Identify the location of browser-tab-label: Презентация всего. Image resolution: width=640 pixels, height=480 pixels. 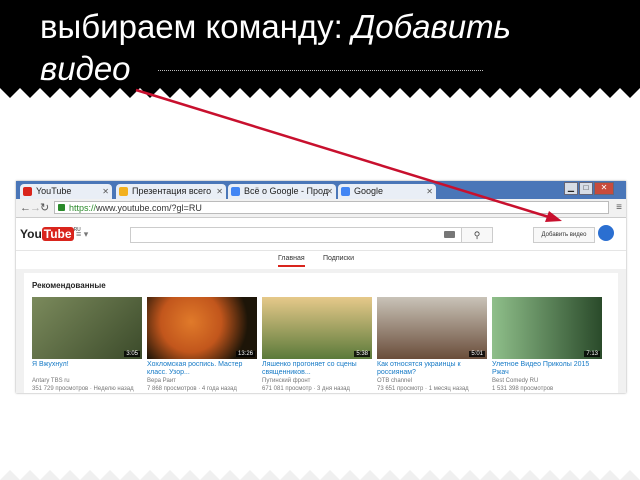
(172, 191).